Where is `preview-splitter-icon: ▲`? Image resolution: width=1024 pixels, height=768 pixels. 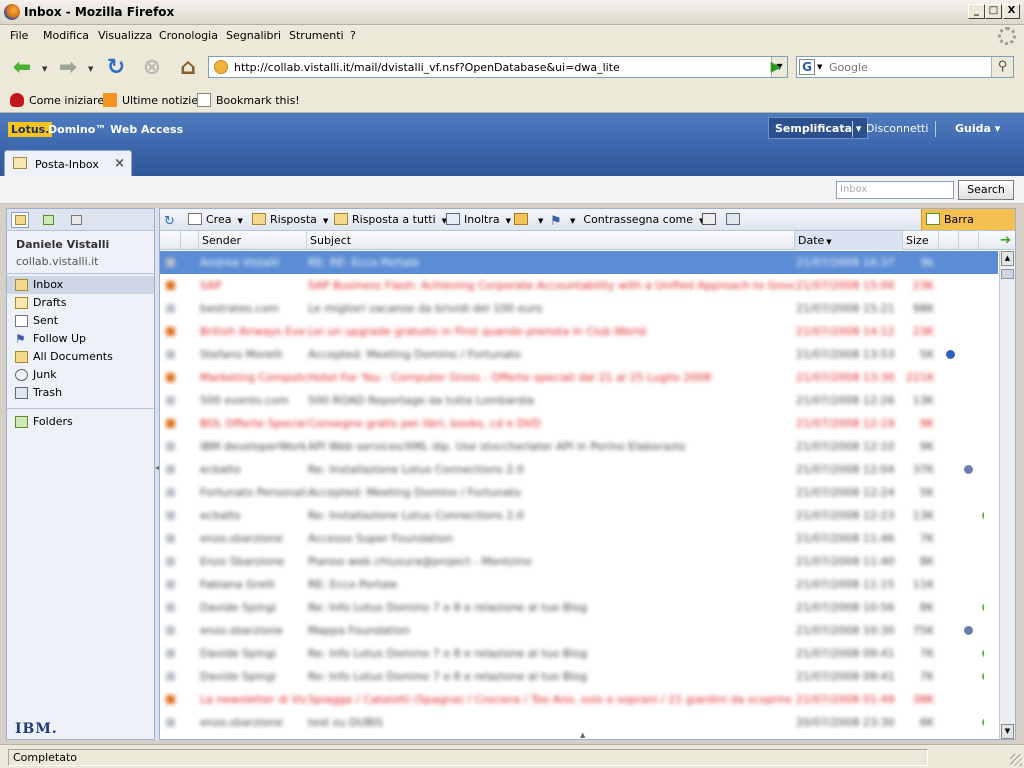
preview-splitter-icon: ▲ is located at coordinates (582, 735).